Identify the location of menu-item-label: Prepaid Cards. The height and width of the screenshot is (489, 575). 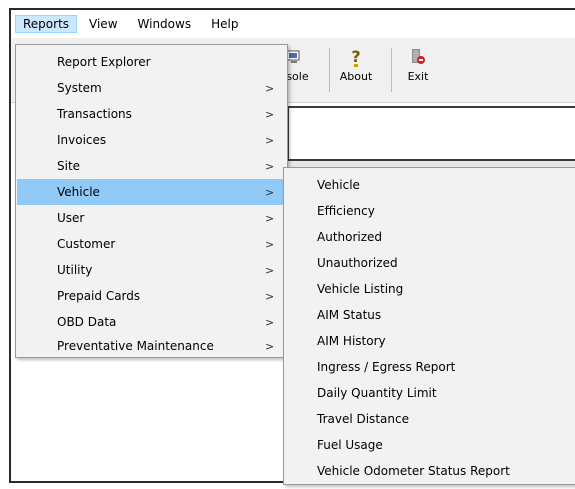
(99, 296).